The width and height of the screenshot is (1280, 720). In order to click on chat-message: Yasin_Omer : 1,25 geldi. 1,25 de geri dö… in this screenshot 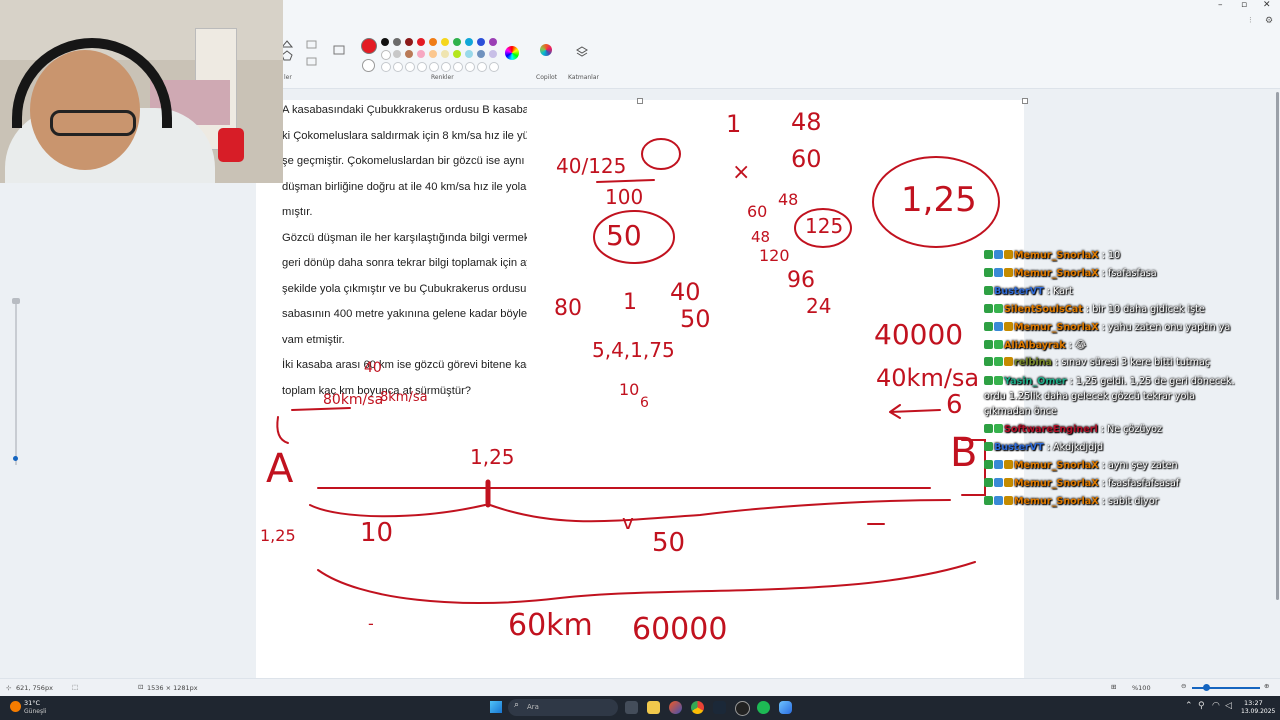, I will do `click(1114, 396)`.